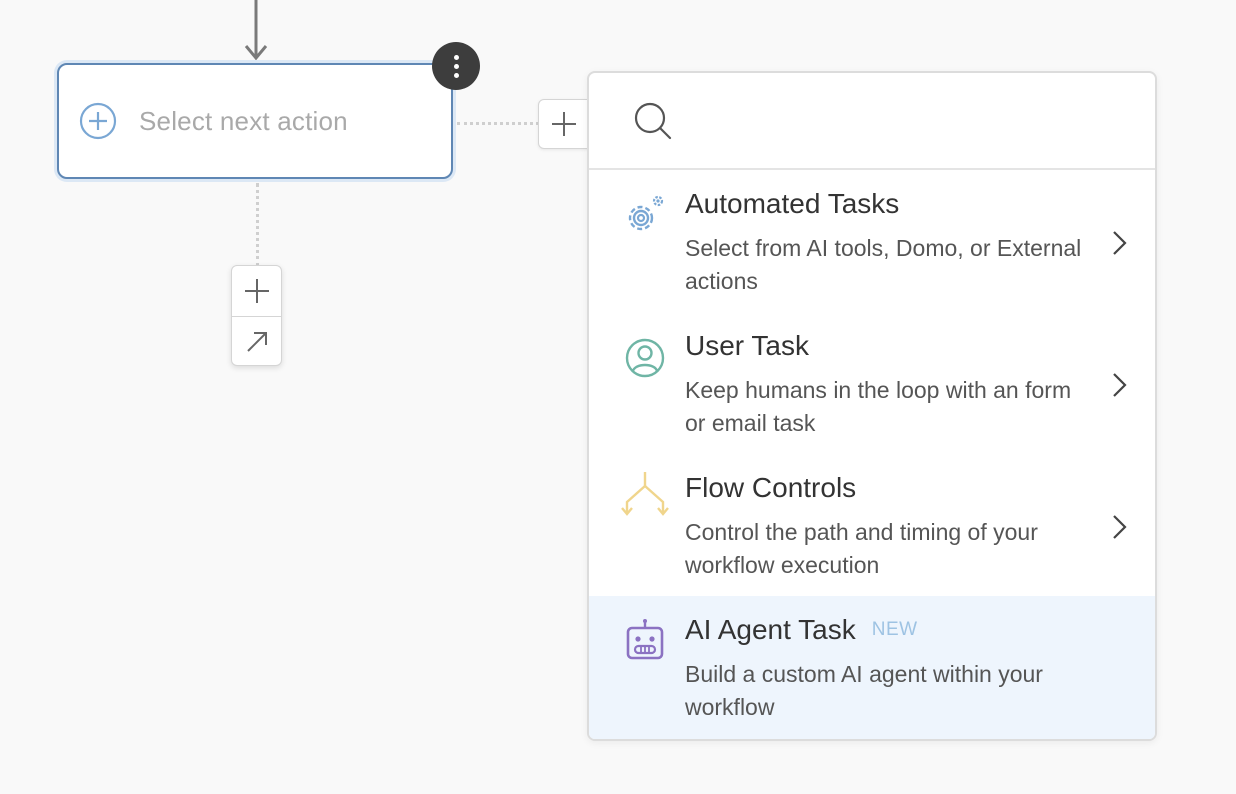  I want to click on menu-item-title: User Task, so click(747, 346).